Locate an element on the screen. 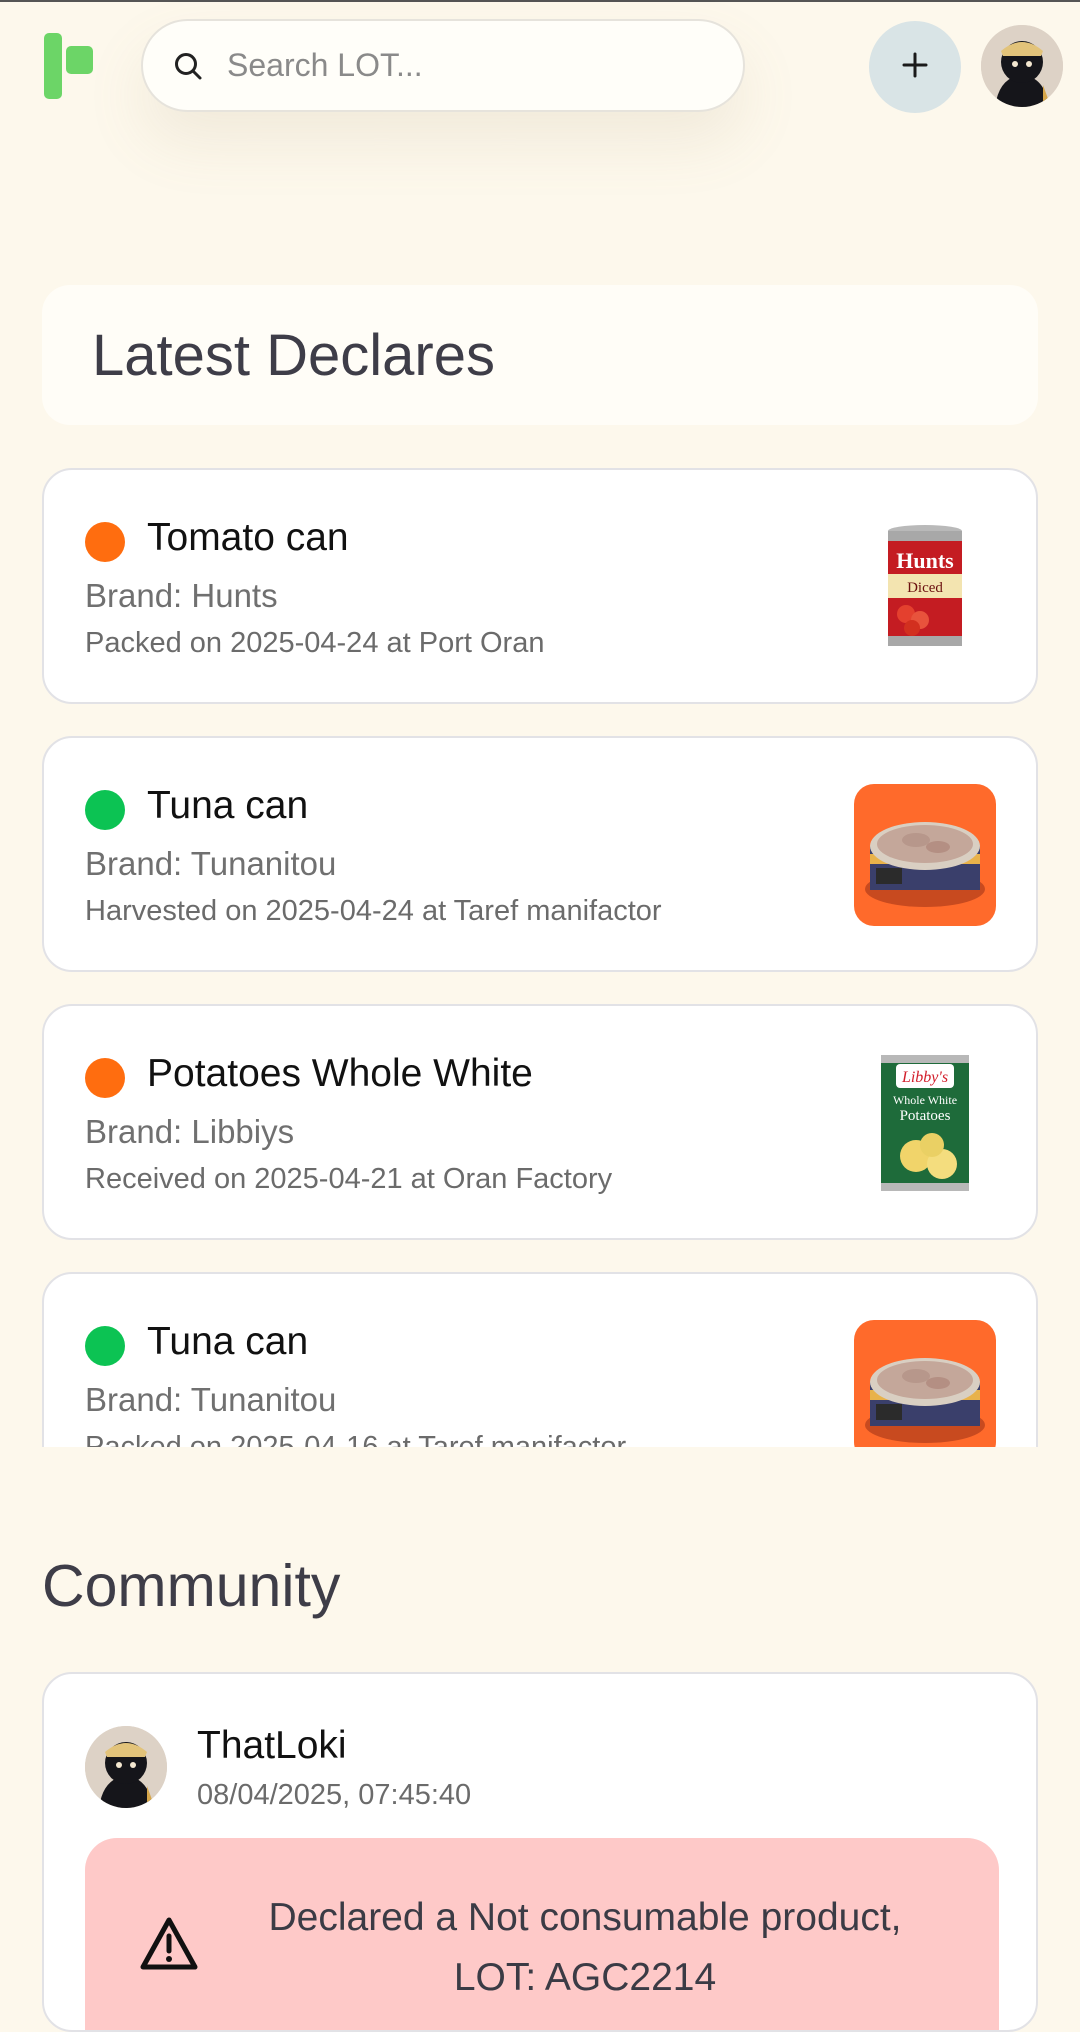 The height and width of the screenshot is (2032, 1080). warning-icon is located at coordinates (169, 1944).